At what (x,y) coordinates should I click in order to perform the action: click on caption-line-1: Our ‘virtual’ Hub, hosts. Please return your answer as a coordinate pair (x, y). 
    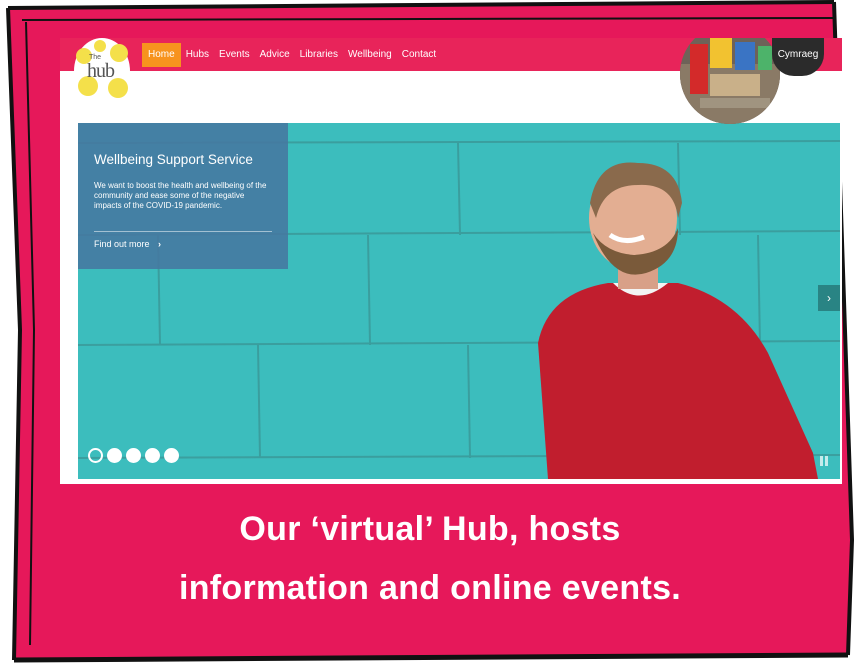
    Looking at the image, I should click on (430, 529).